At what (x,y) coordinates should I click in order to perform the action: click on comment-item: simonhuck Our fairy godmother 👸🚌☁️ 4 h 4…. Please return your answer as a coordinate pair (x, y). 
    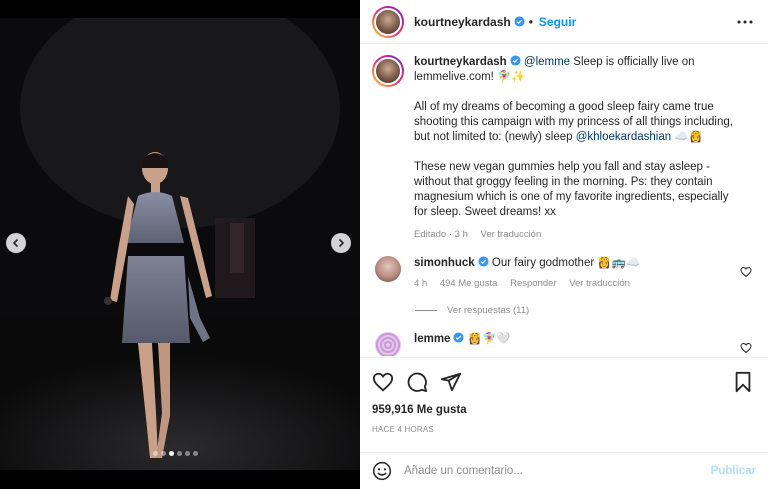
    Looking at the image, I should click on (563, 272).